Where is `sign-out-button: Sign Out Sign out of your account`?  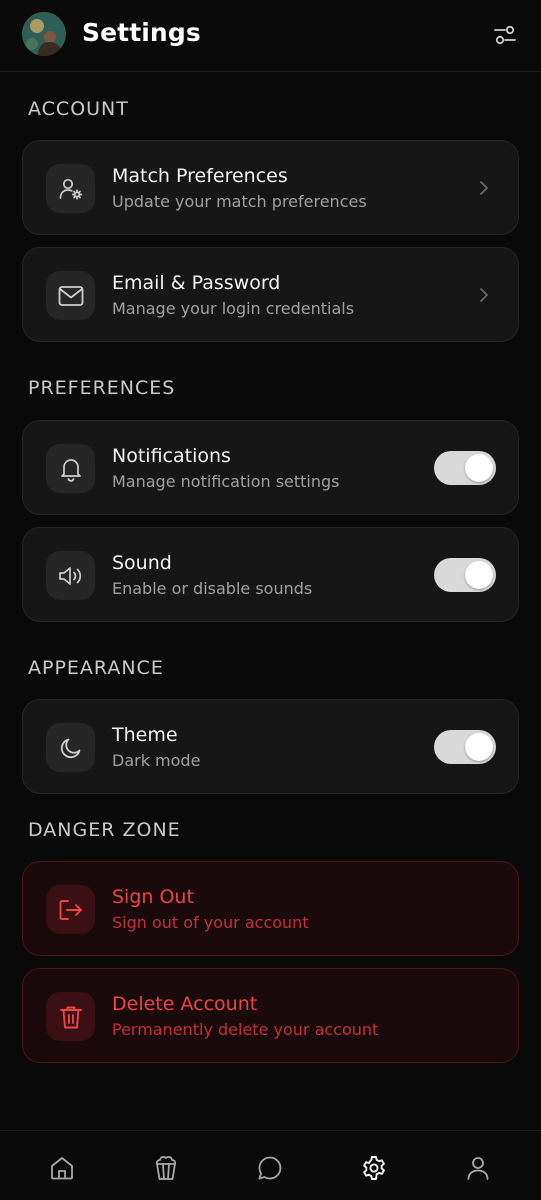
sign-out-button: Sign Out Sign out of your account is located at coordinates (270, 908).